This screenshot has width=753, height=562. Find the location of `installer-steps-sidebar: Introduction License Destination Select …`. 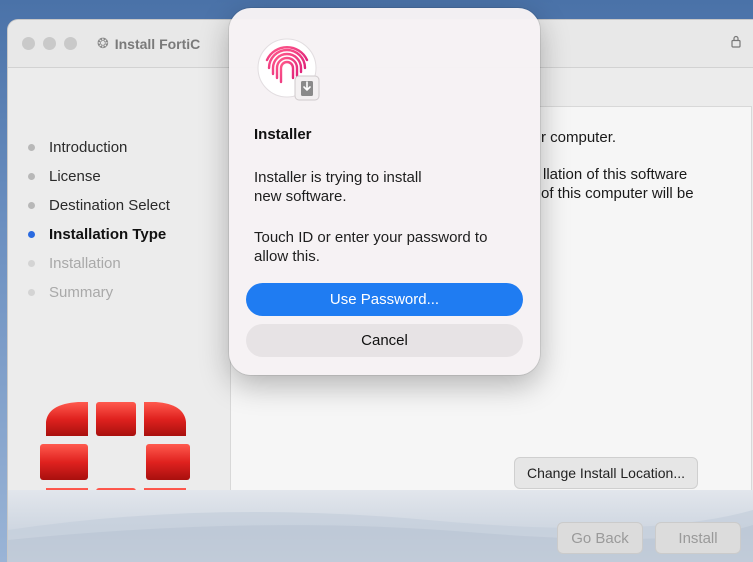

installer-steps-sidebar: Introduction License Destination Select … is located at coordinates (99, 220).